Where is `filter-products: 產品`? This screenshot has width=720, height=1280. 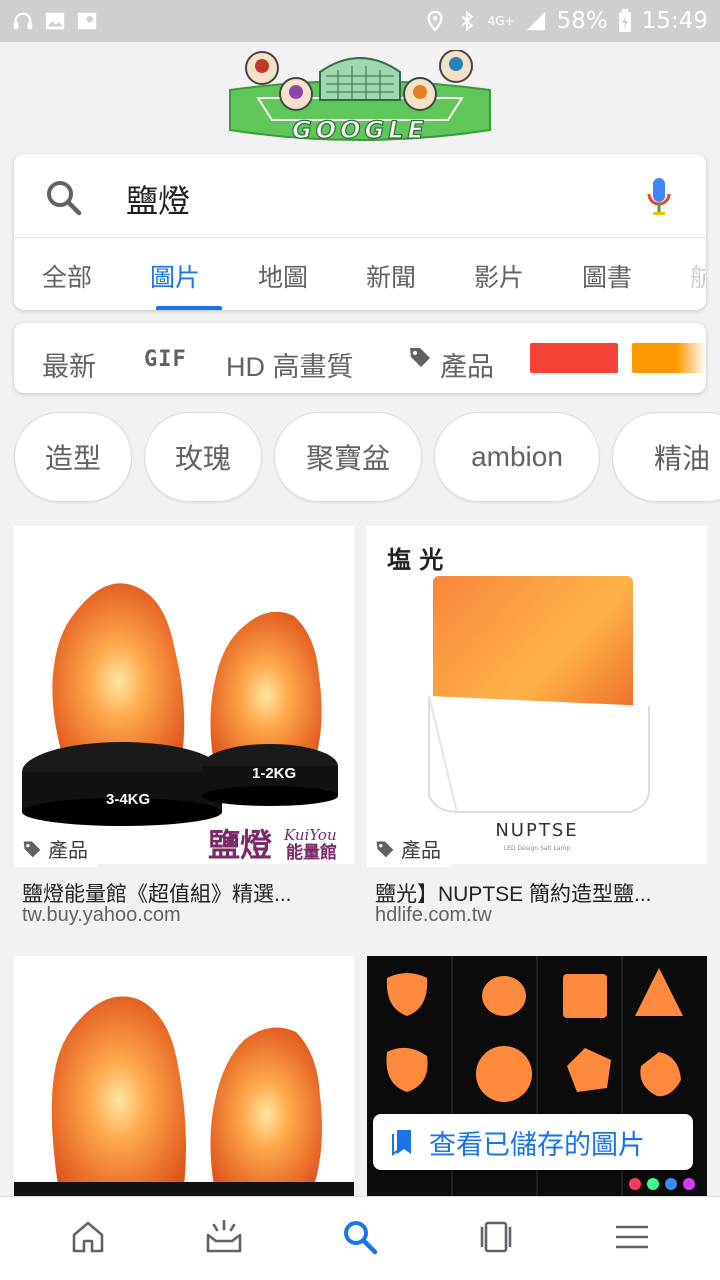 filter-products: 產品 is located at coordinates (467, 364).